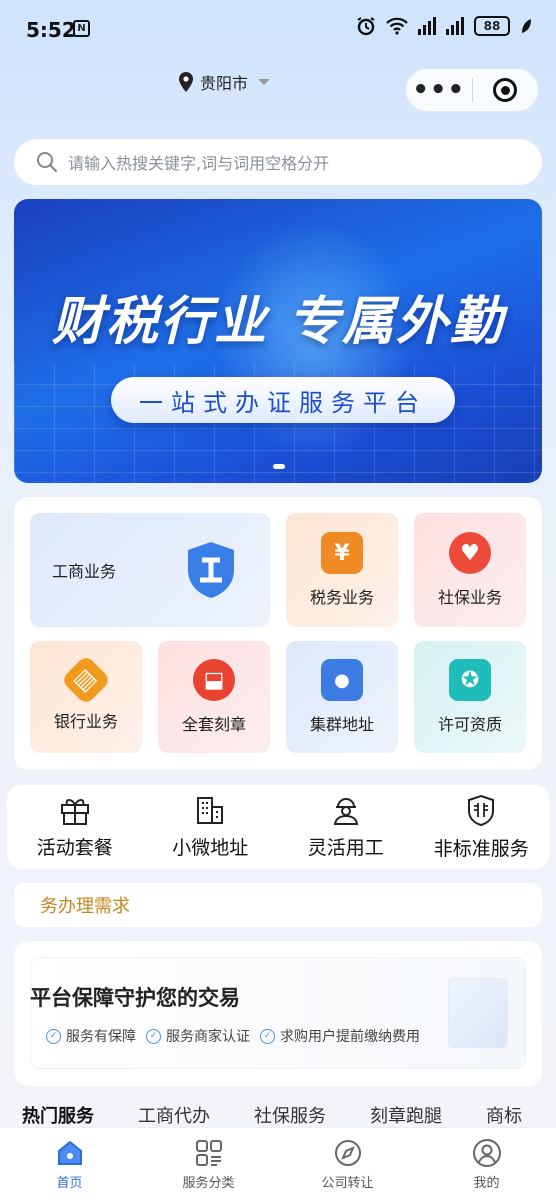 The image size is (556, 1200). Describe the element at coordinates (264, 82) in the screenshot. I see `chevron-down-icon` at that location.